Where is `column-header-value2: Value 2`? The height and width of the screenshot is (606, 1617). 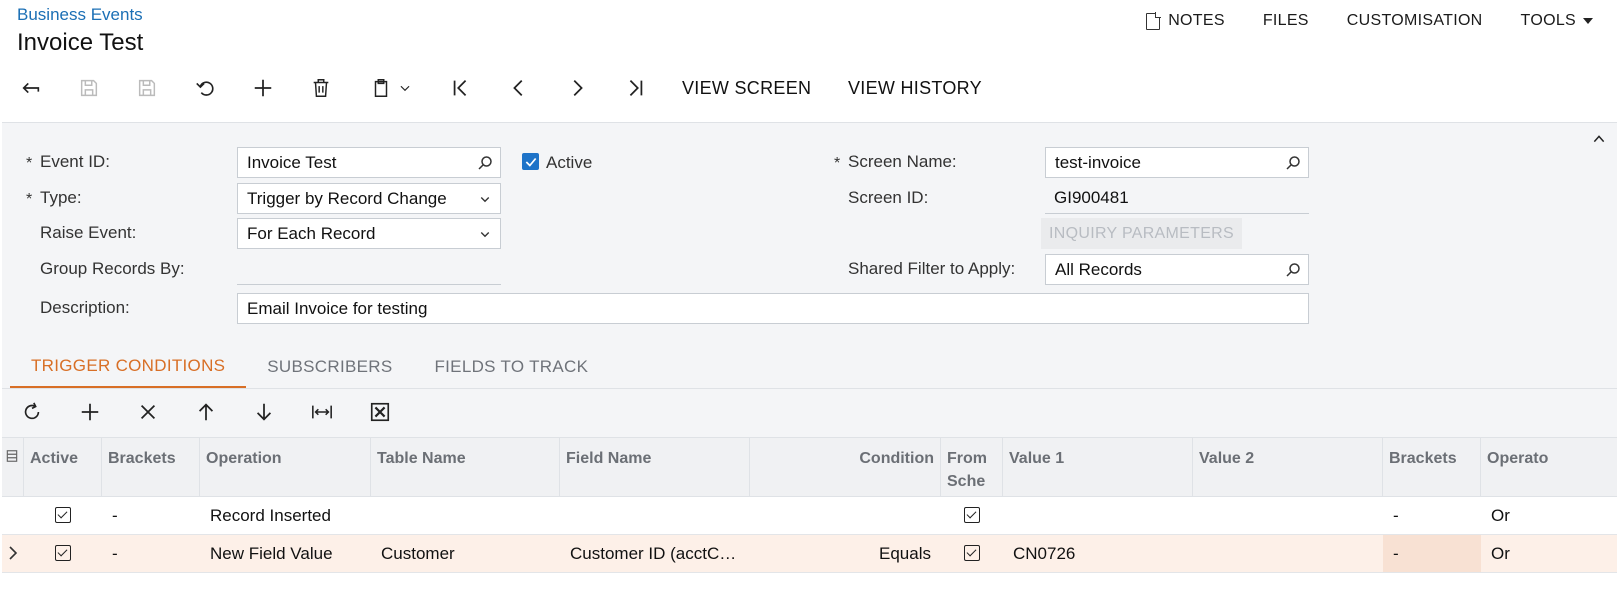
column-header-value2: Value 2 is located at coordinates (1288, 467).